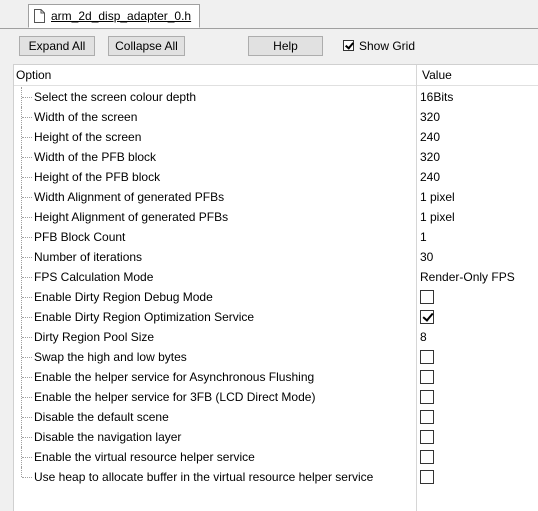 The image size is (538, 511). Describe the element at coordinates (348, 45) in the screenshot. I see `show-grid-checkbox` at that location.